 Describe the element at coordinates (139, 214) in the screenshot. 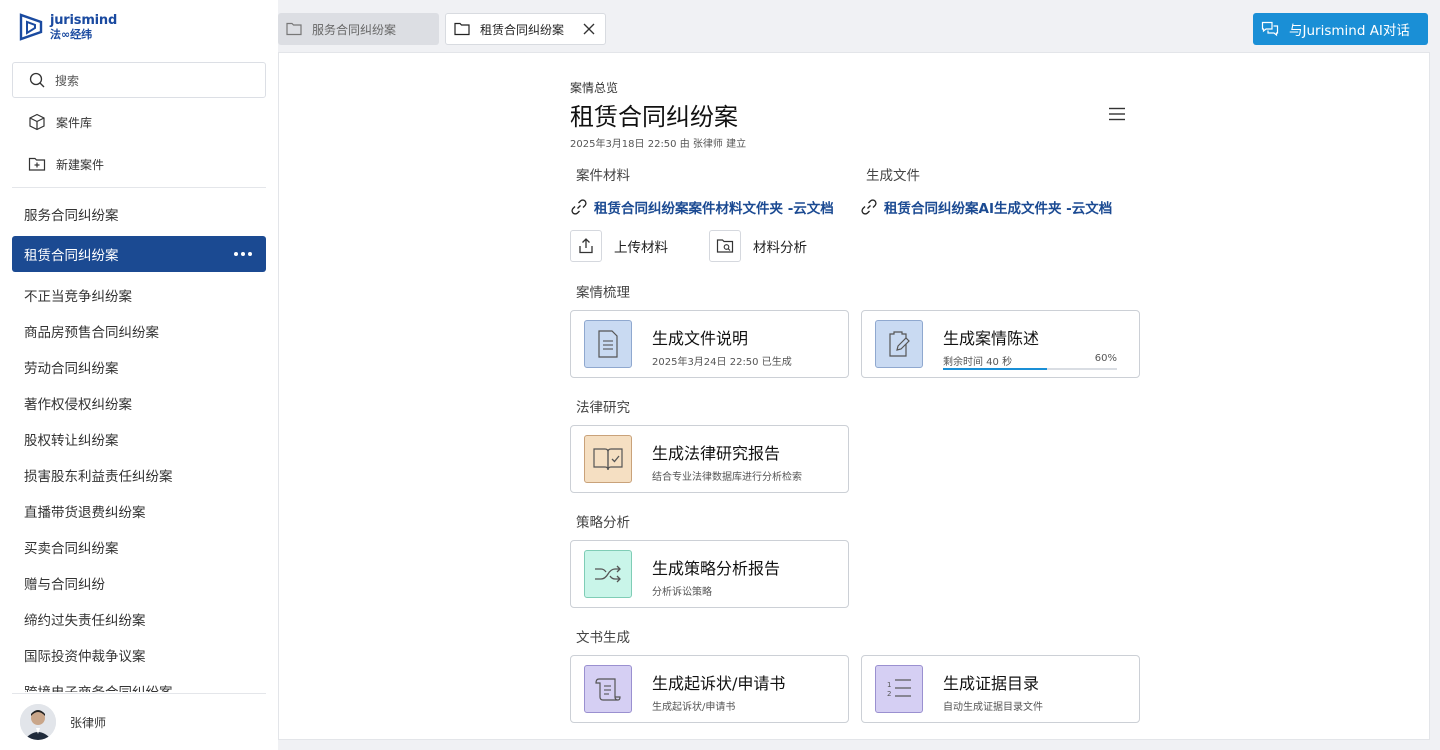

I see `case-item: 服务合同纠纷案` at that location.